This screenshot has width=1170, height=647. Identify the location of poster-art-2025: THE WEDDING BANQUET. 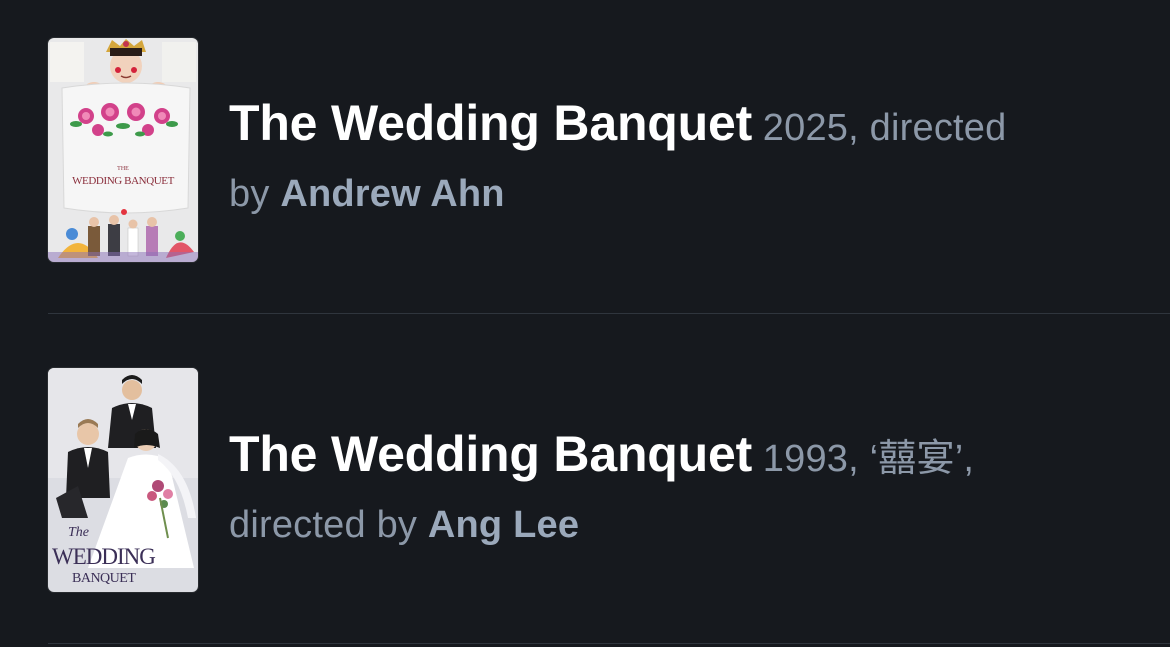
(123, 150).